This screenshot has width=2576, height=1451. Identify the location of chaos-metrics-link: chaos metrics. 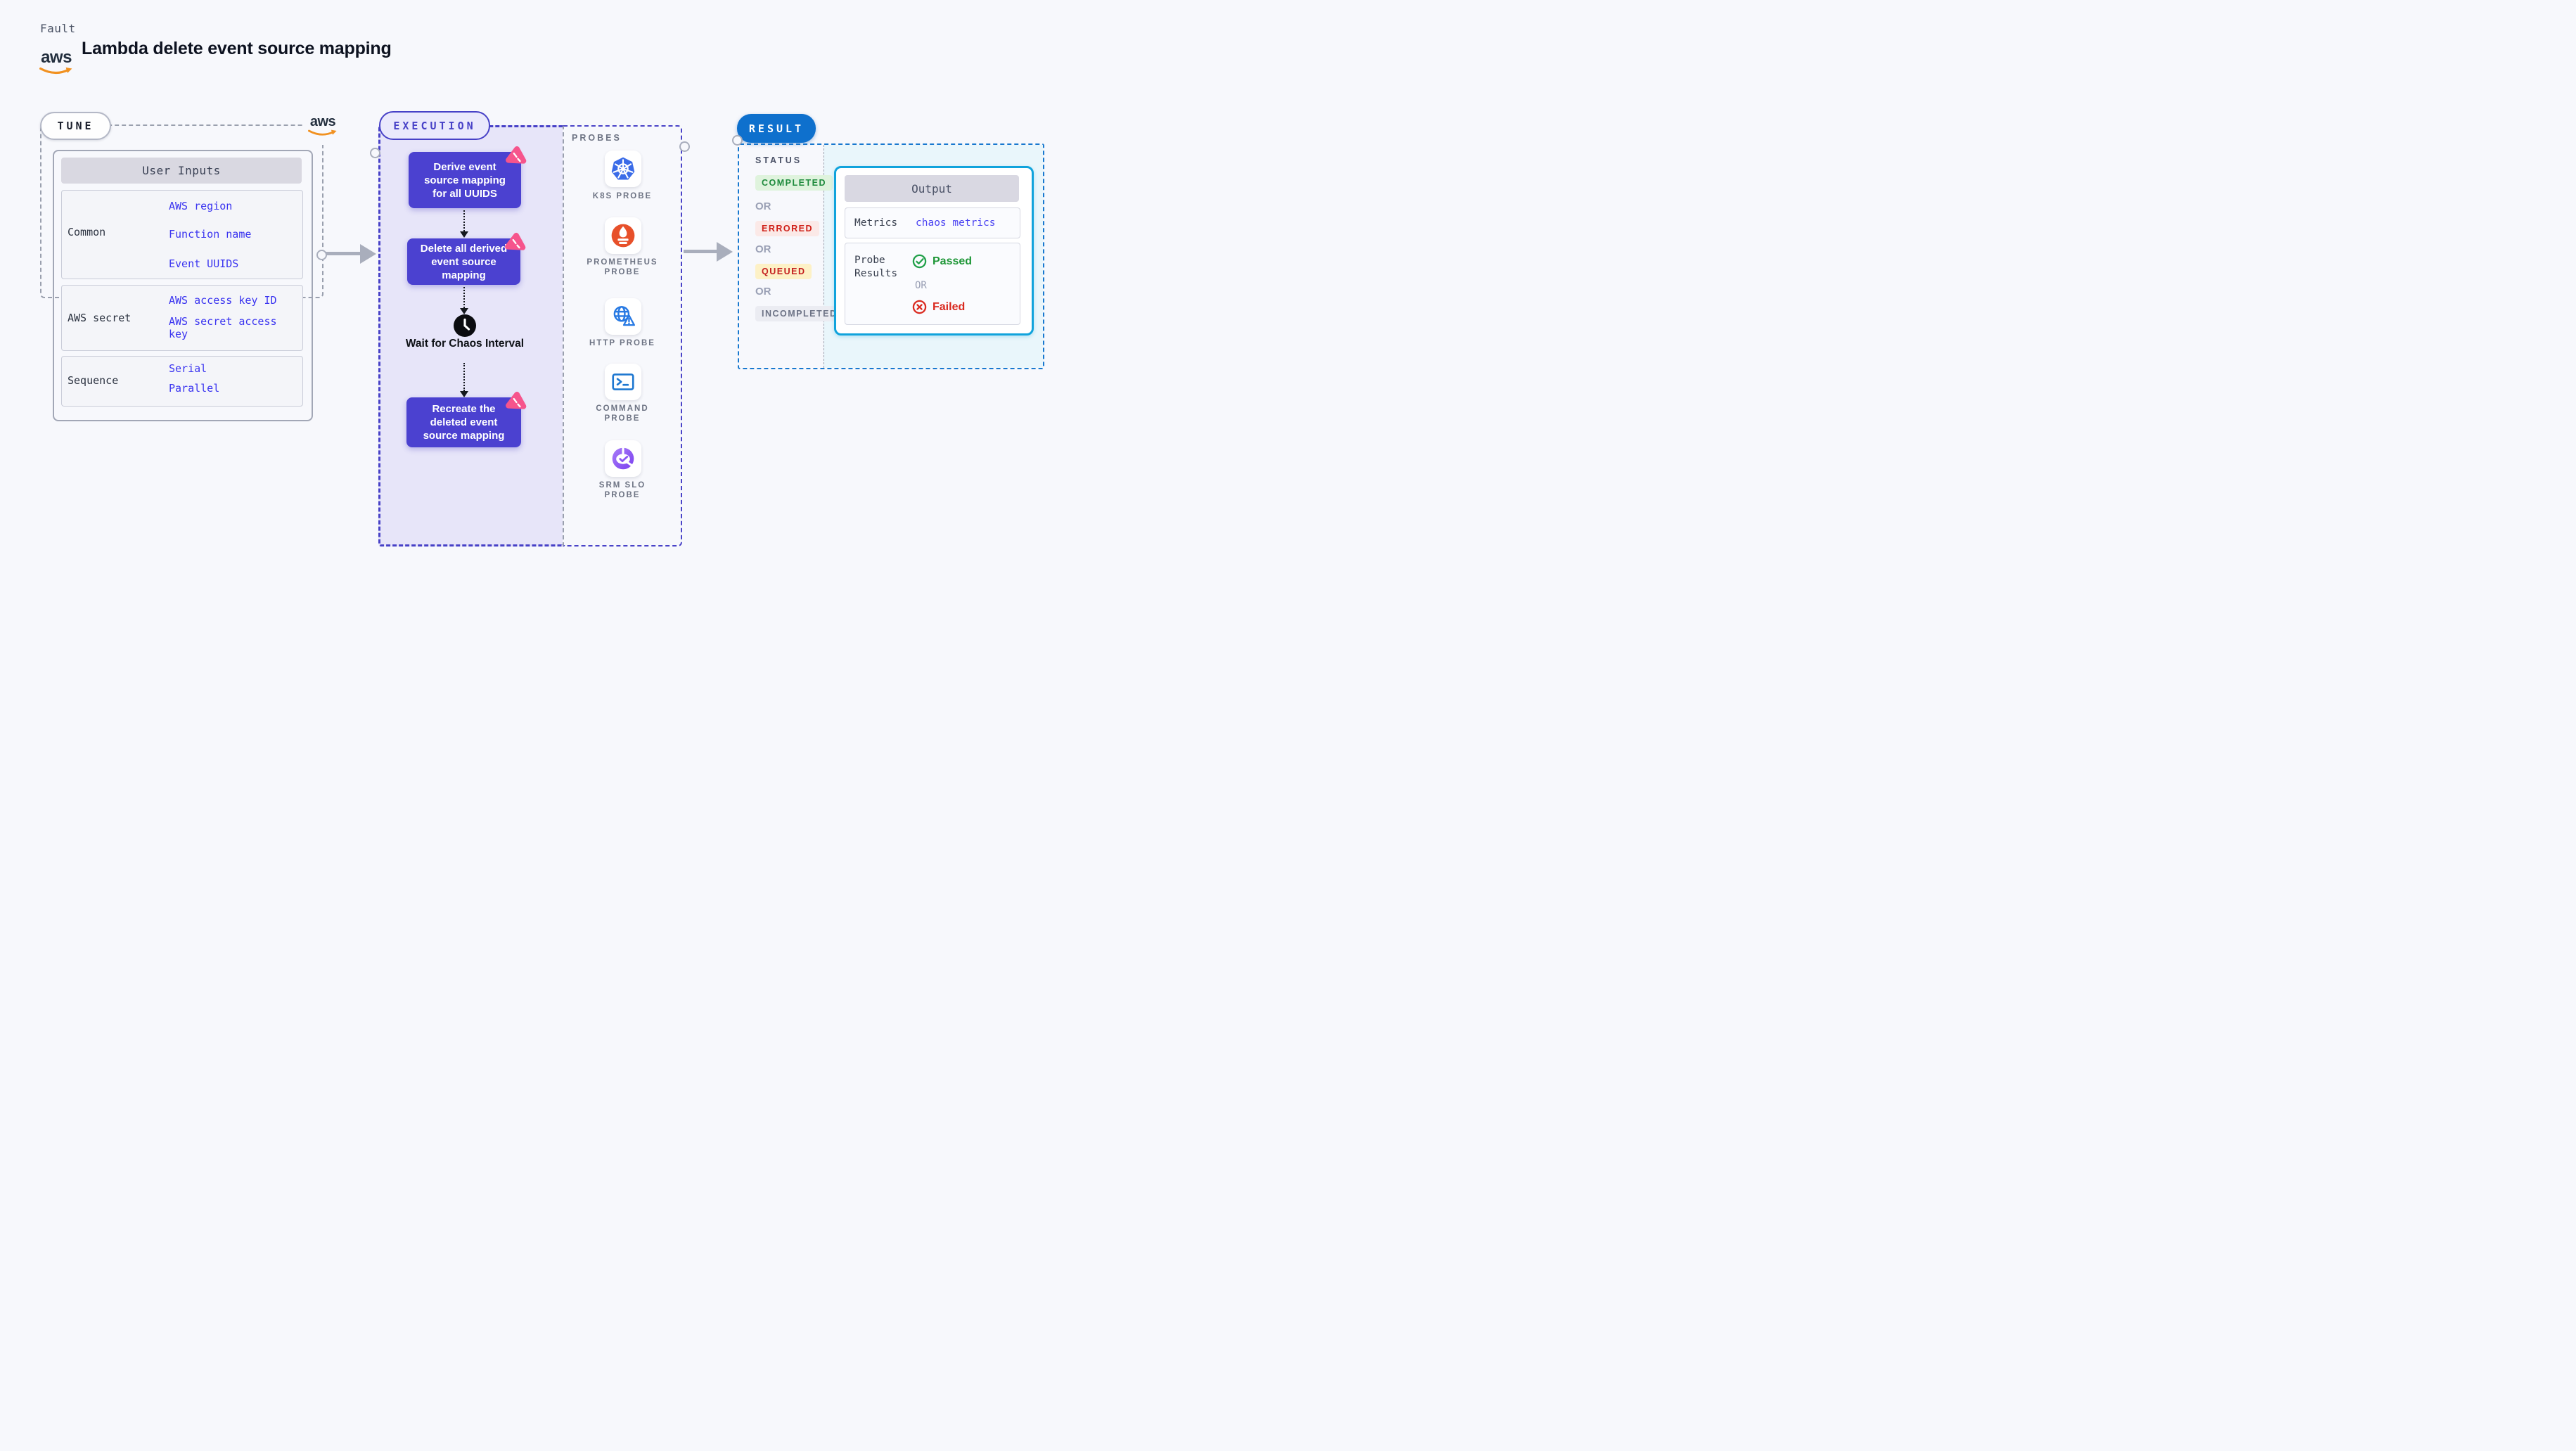
(956, 223).